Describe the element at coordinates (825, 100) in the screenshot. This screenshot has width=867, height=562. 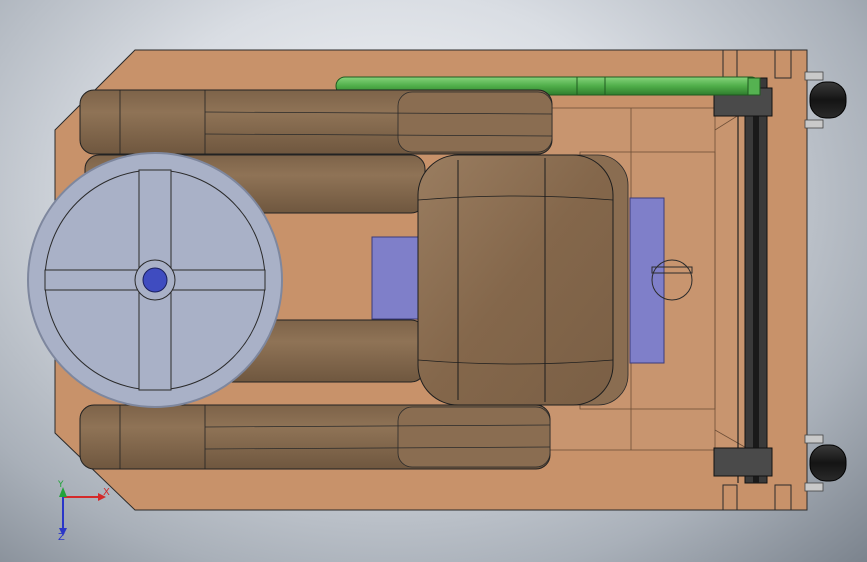
I see `wheel-top` at that location.